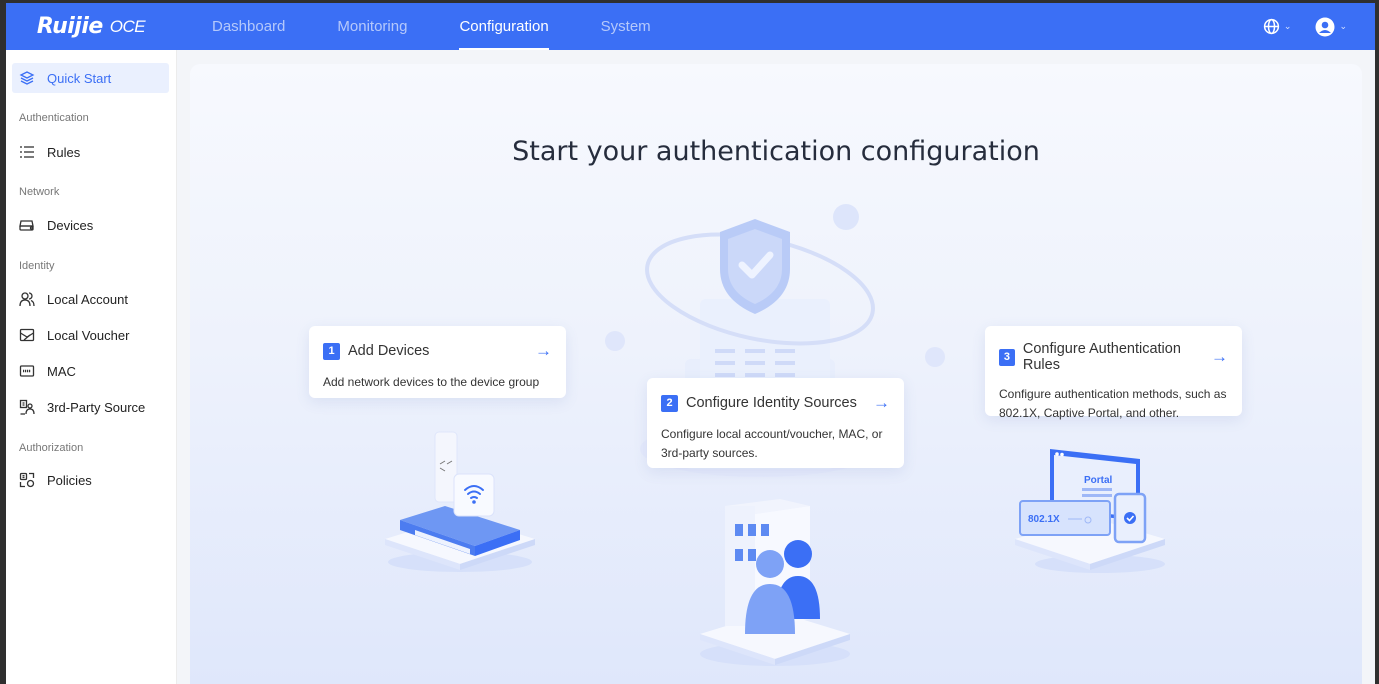 This screenshot has height=684, width=1379. Describe the element at coordinates (775, 582) in the screenshot. I see `identity-building-illustration` at that location.